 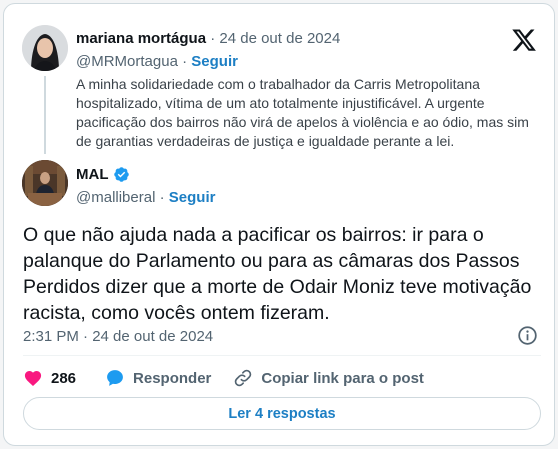 I want to click on main-handle: @malliberal, so click(x=115, y=197).